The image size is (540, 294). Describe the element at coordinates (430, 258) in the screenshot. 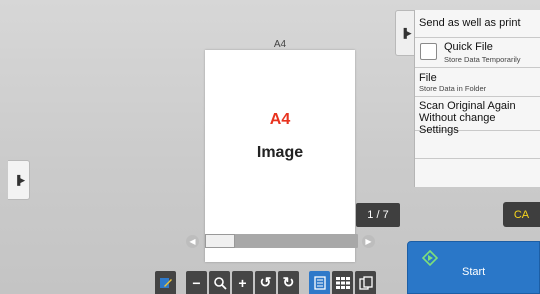

I see `start-icon` at that location.